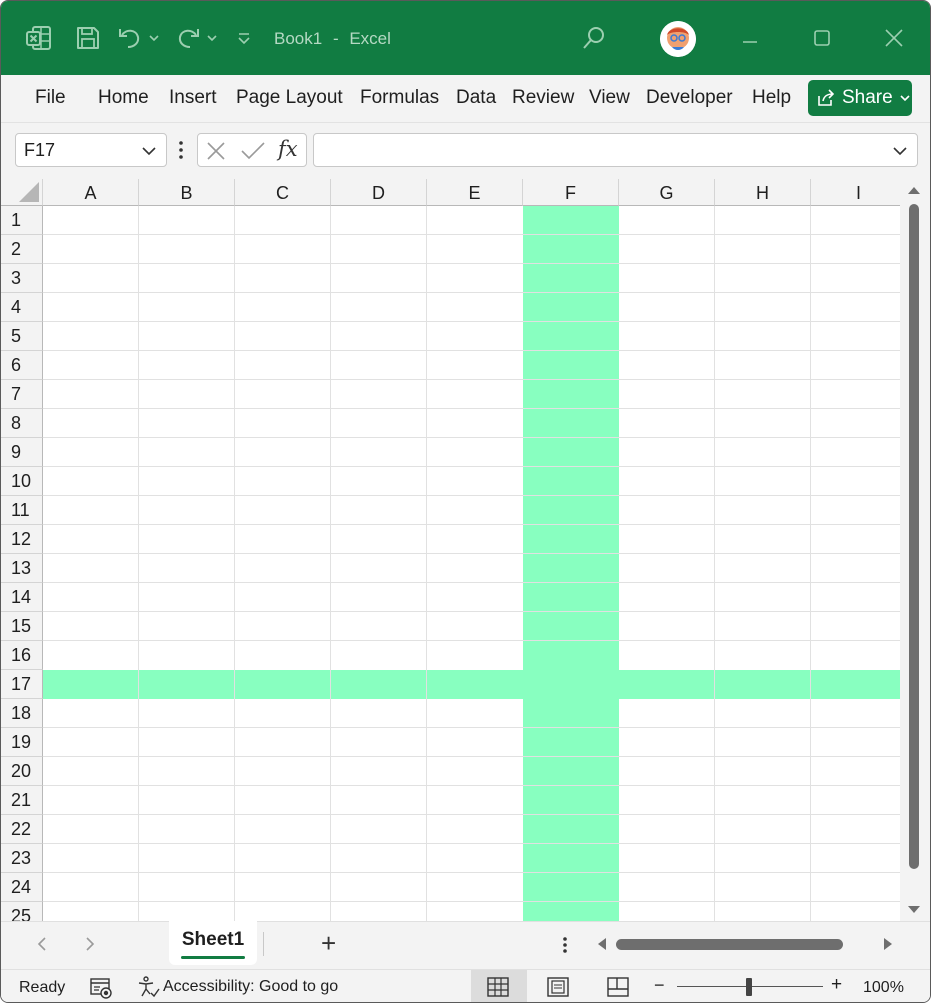 This screenshot has height=1003, width=931. I want to click on zoom-slider-handle, so click(749, 987).